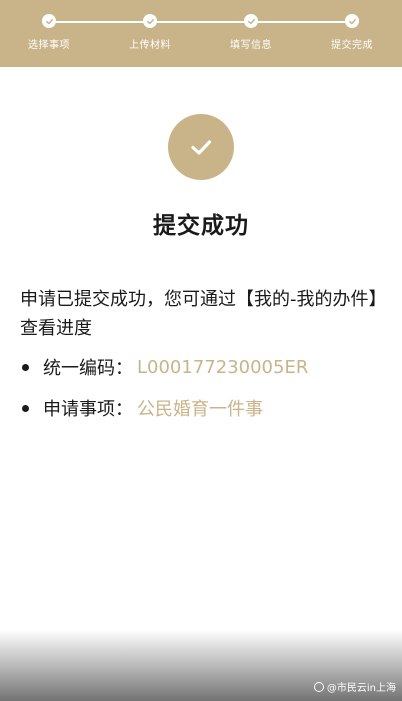  Describe the element at coordinates (200, 409) in the screenshot. I see `application-item-value: 公民婚育一件事` at that location.